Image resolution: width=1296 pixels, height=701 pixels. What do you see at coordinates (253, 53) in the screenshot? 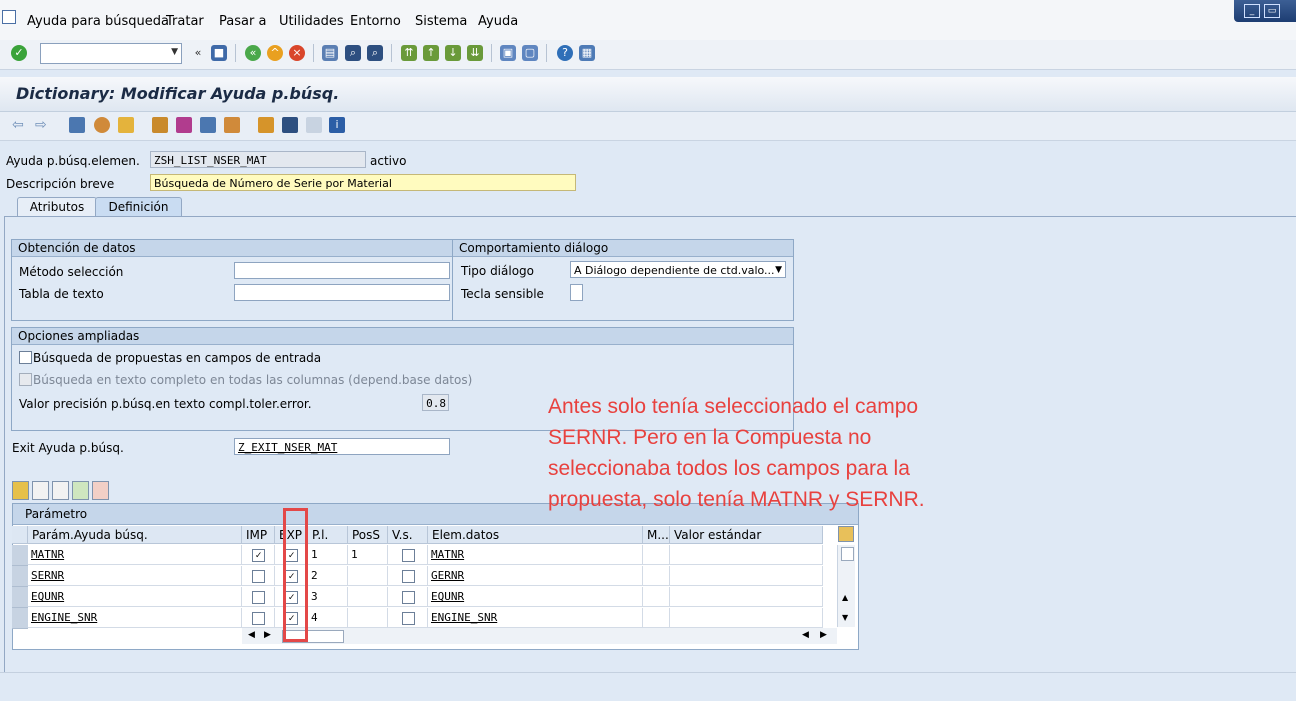
I see `back-green-icon: «` at bounding box center [253, 53].